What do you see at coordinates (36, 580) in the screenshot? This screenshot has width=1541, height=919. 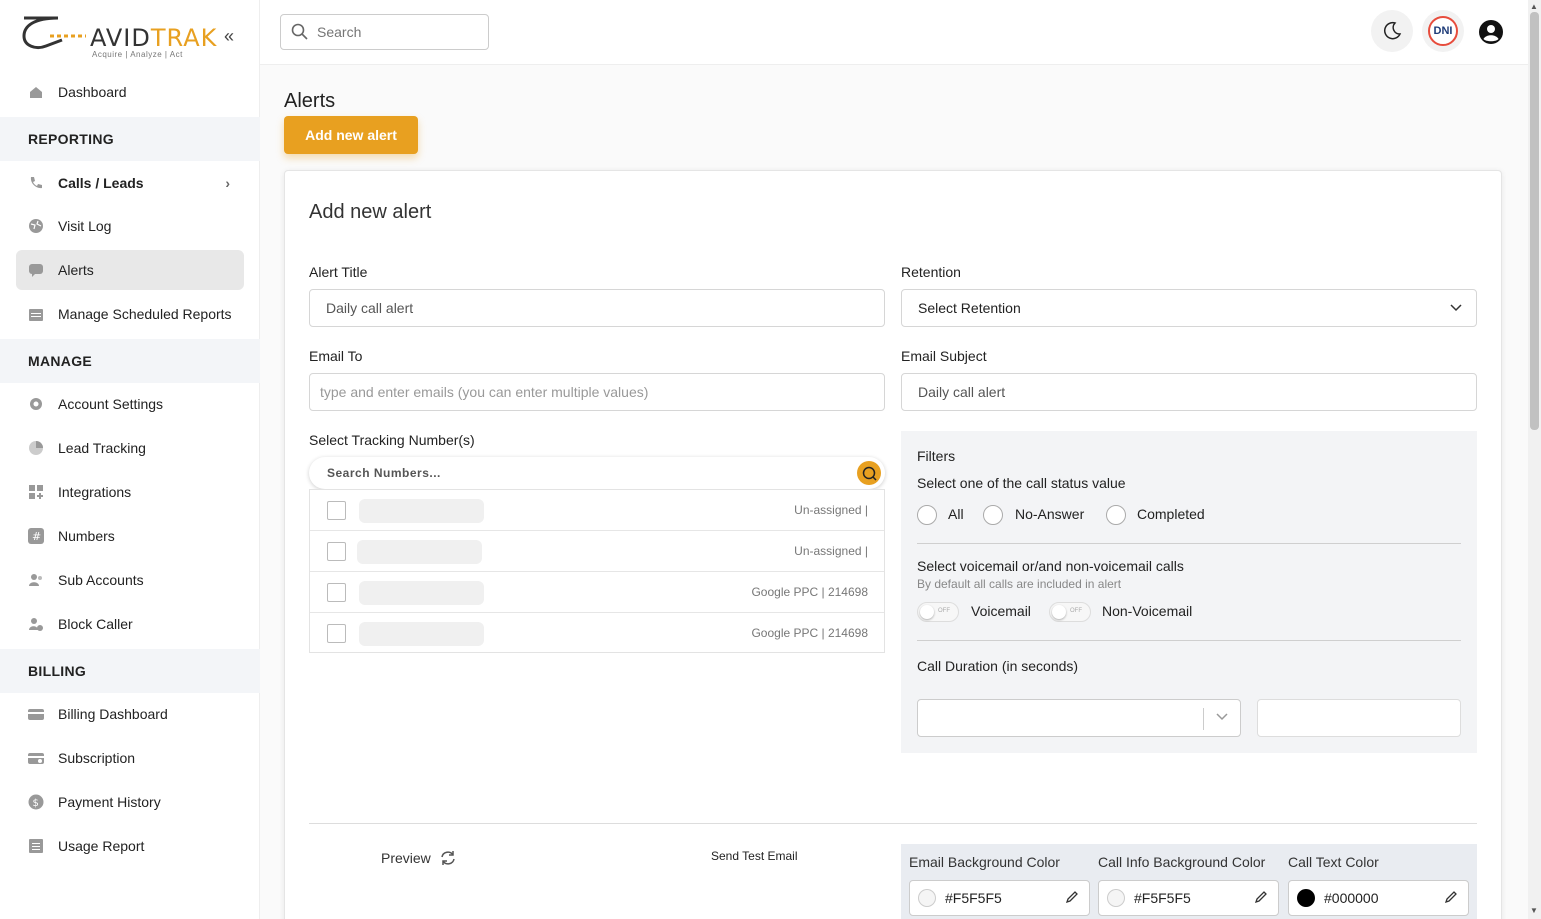 I see `users-icon` at bounding box center [36, 580].